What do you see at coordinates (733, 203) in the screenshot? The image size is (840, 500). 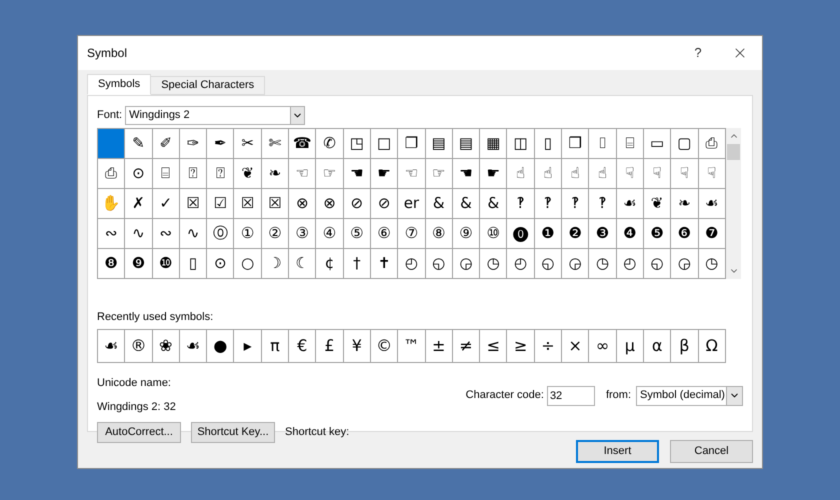 I see `scrollbar` at bounding box center [733, 203].